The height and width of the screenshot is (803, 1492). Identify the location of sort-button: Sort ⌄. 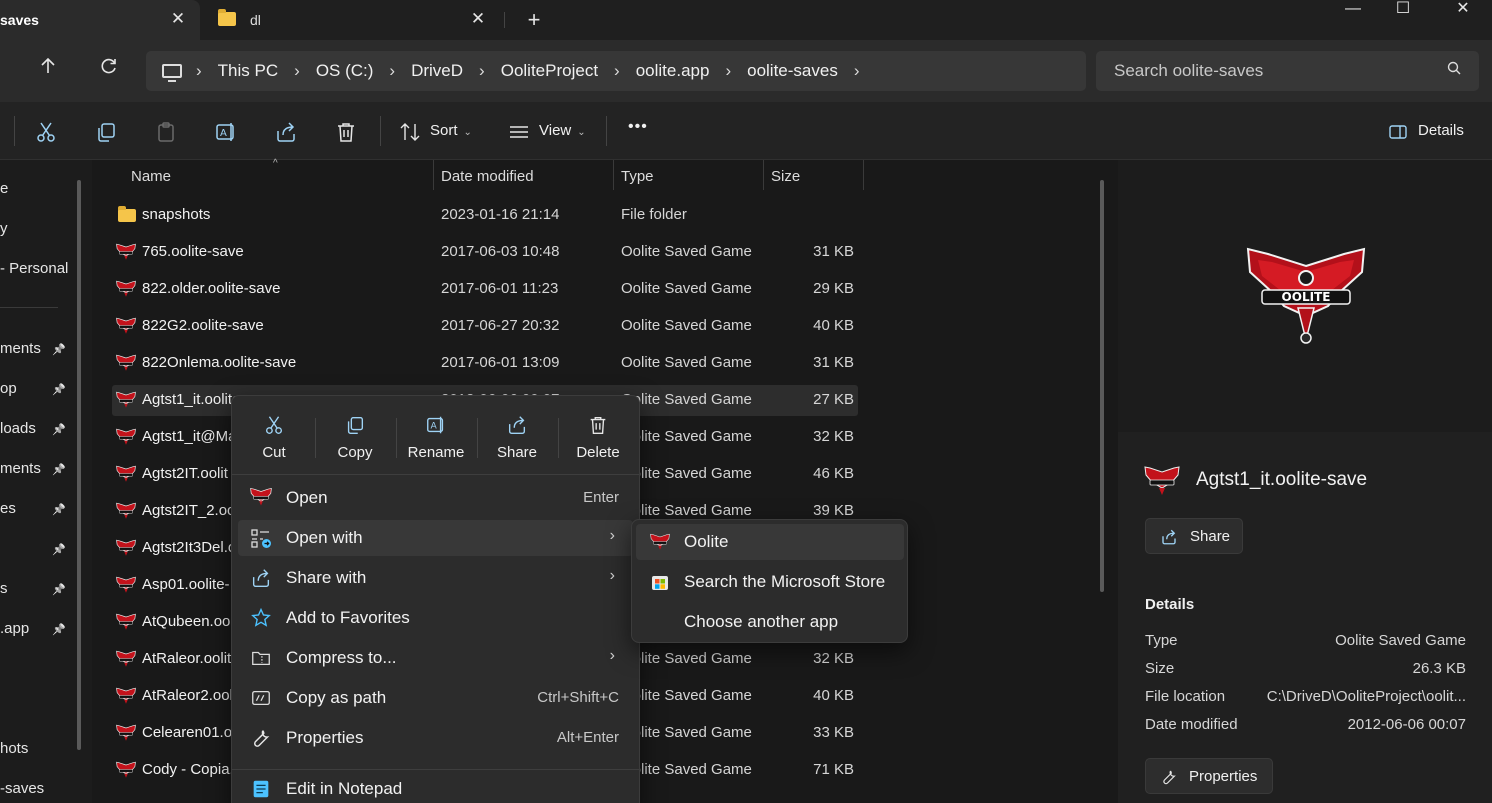
(451, 130).